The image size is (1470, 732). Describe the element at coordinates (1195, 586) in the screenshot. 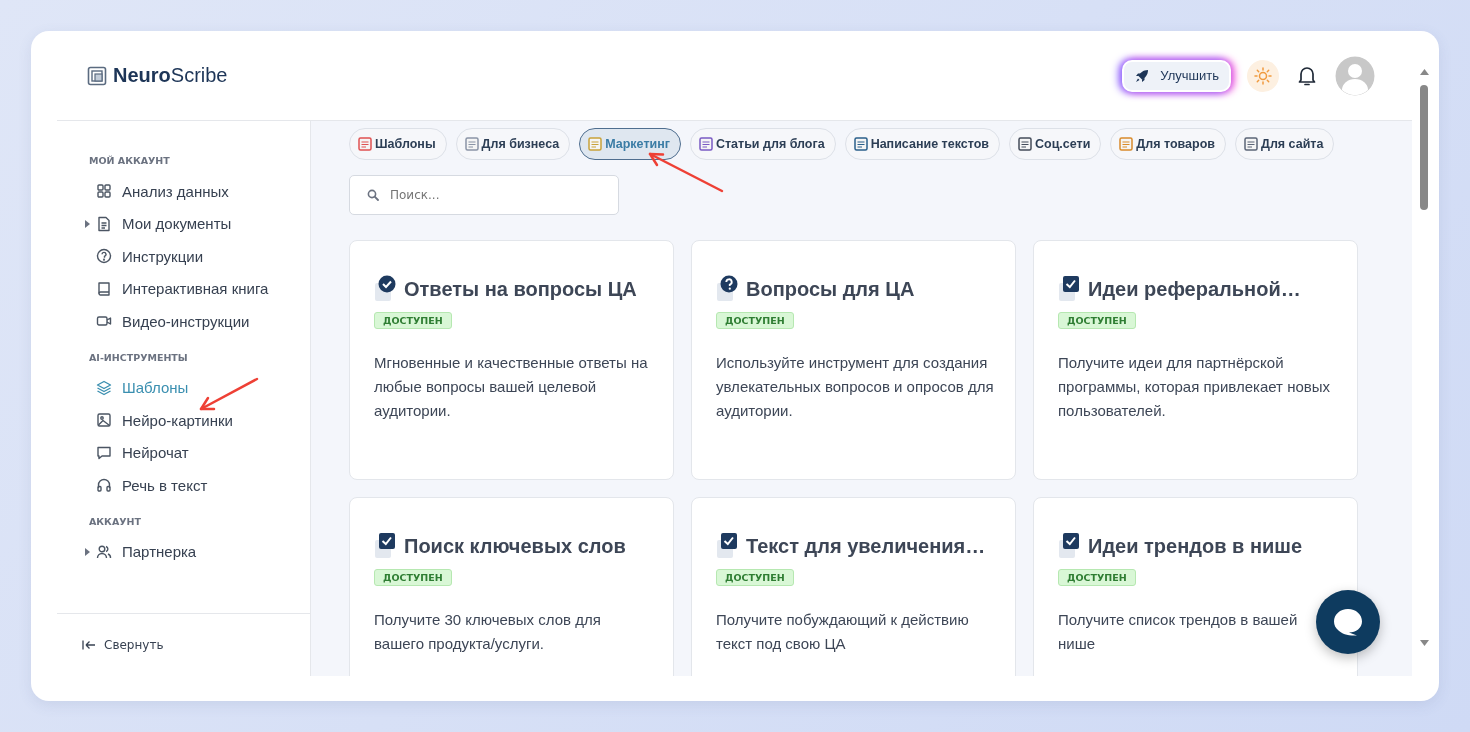

I see `template-card: Идеи трендов в нише ДОСТУПЕН Получите список трендов в вашей нише` at that location.